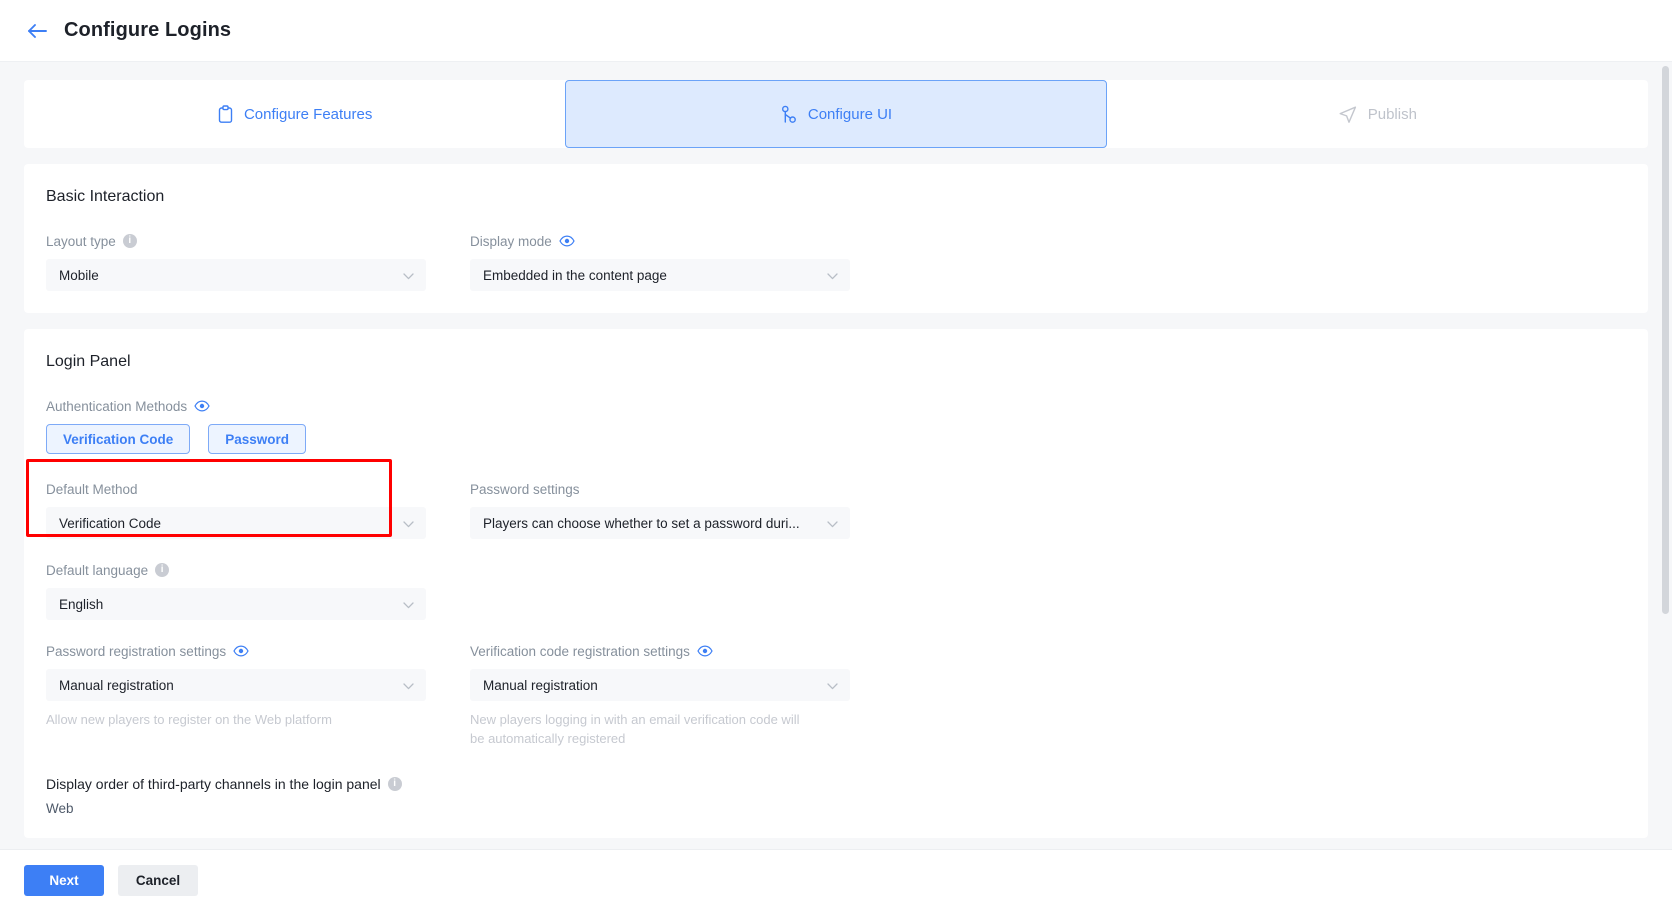  I want to click on auth-method-chips: Verification Code Password, so click(836, 439).